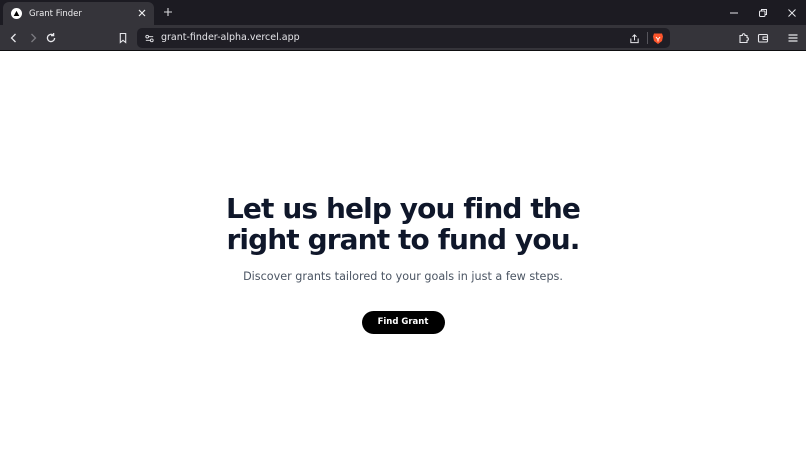 This screenshot has width=806, height=473. I want to click on close-window-button, so click(791, 12).